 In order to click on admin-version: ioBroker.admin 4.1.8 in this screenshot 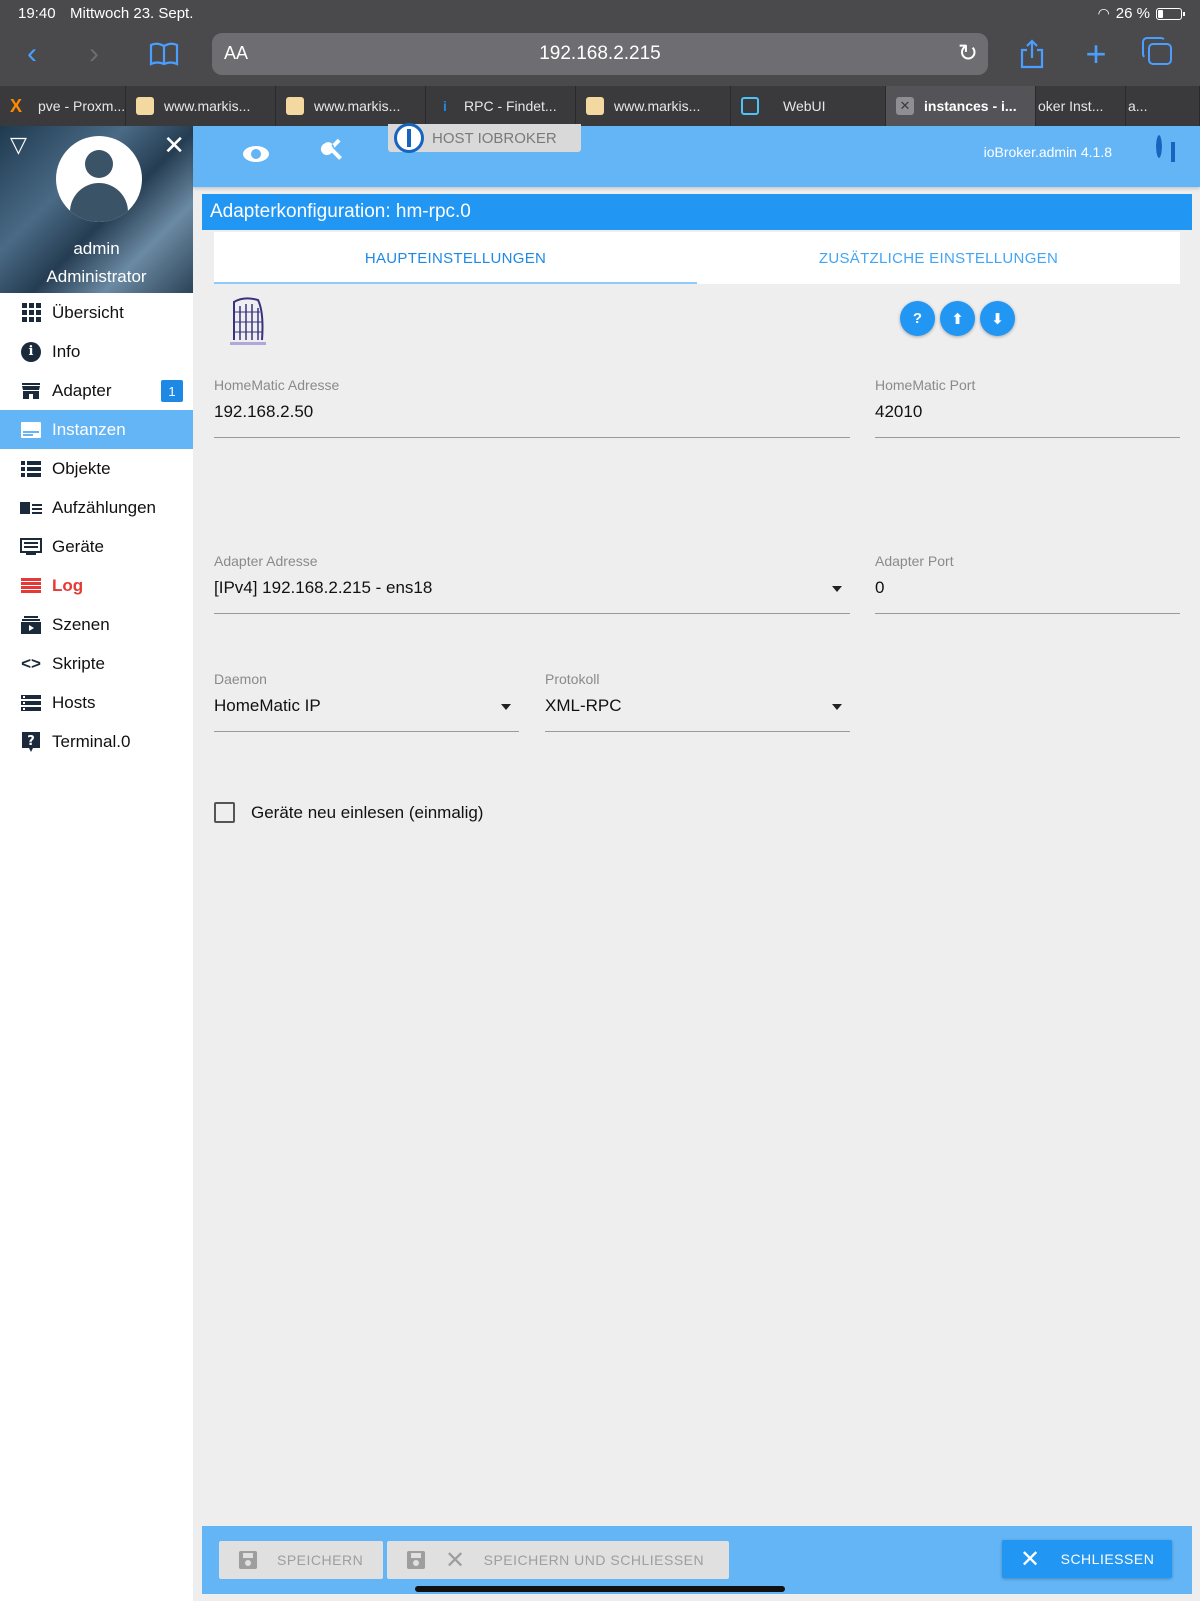, I will do `click(1047, 152)`.